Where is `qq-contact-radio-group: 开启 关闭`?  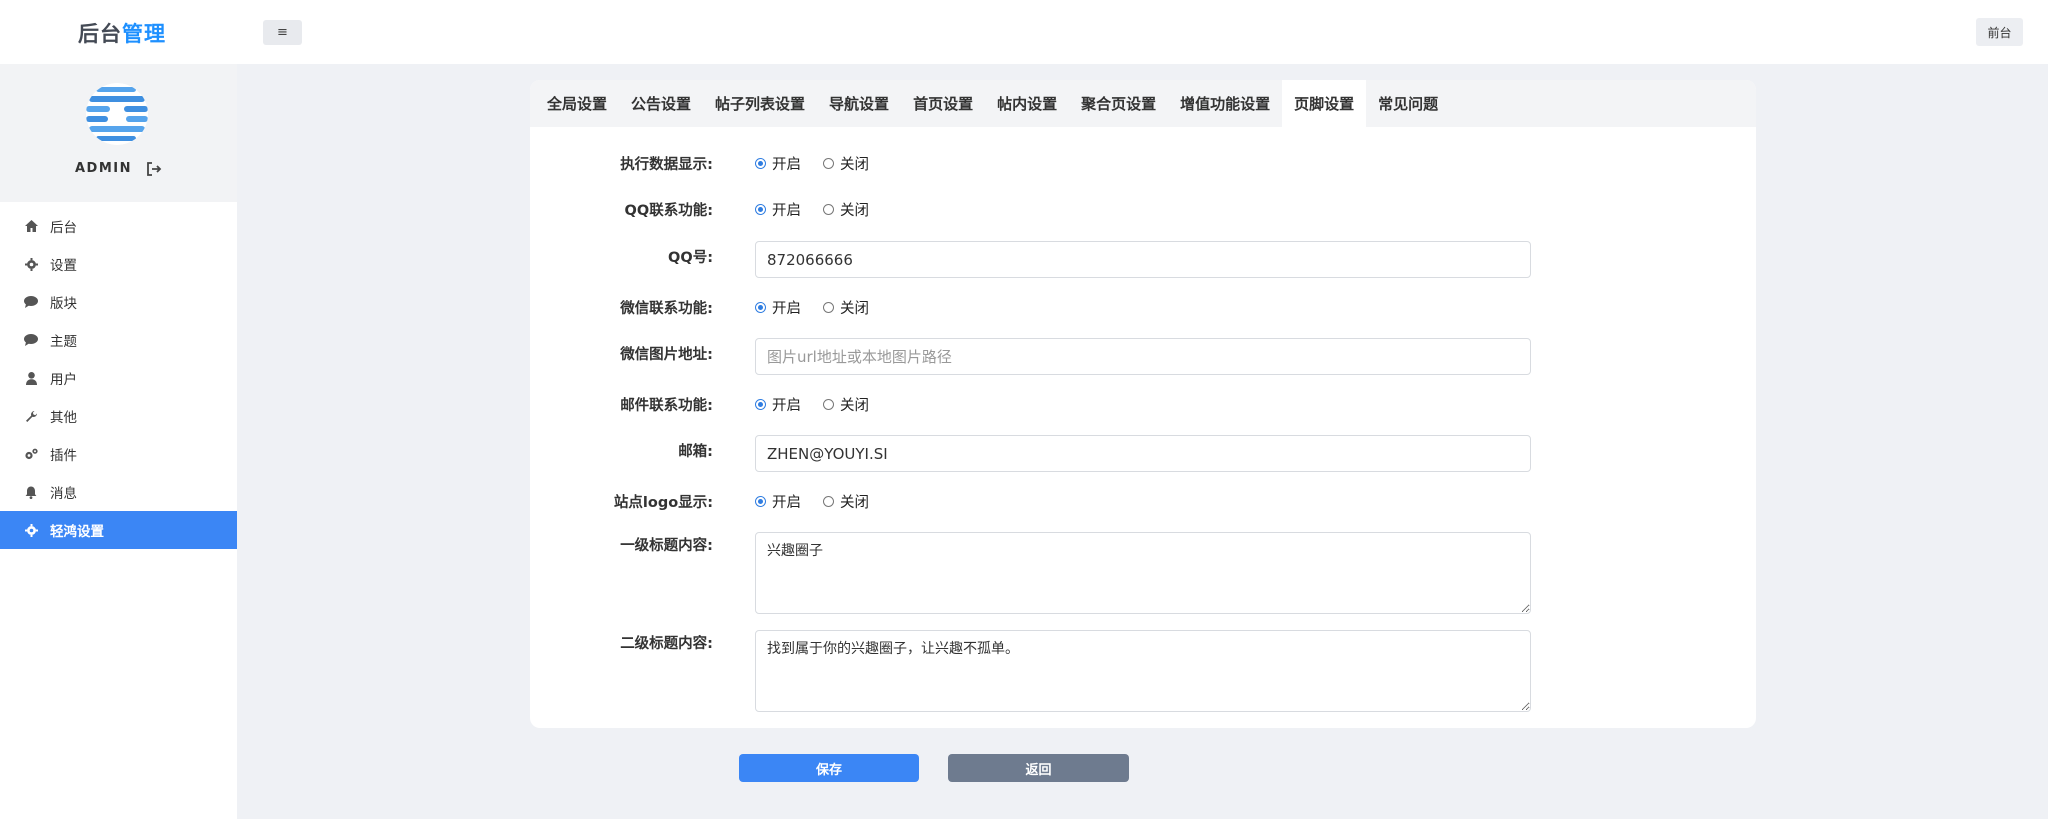
qq-contact-radio-group: 开启 关闭 is located at coordinates (823, 209).